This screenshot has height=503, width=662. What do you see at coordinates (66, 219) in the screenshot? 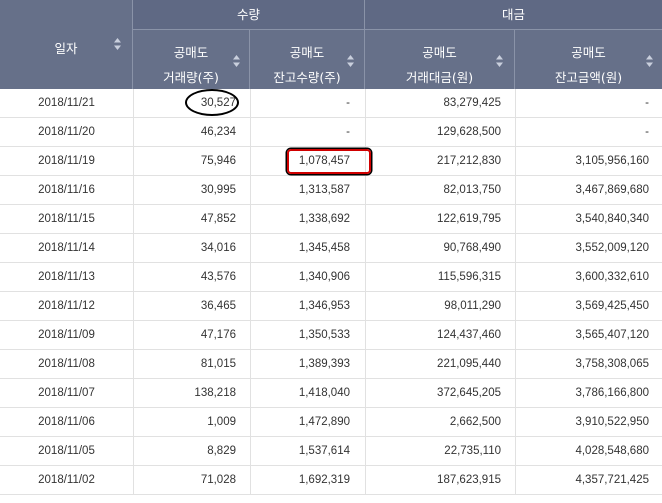
I see `date-cell: 2018/11/15` at bounding box center [66, 219].